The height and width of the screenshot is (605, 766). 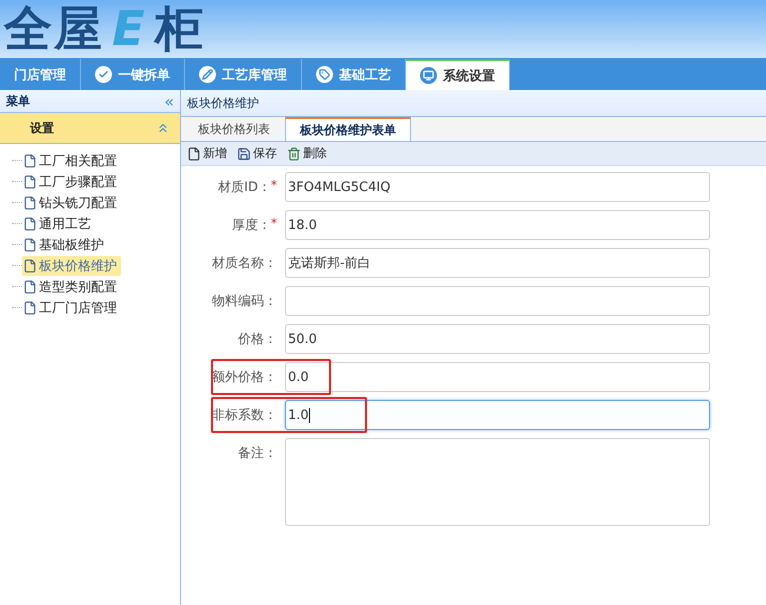 I want to click on field-label: 材质名称：, so click(x=244, y=264).